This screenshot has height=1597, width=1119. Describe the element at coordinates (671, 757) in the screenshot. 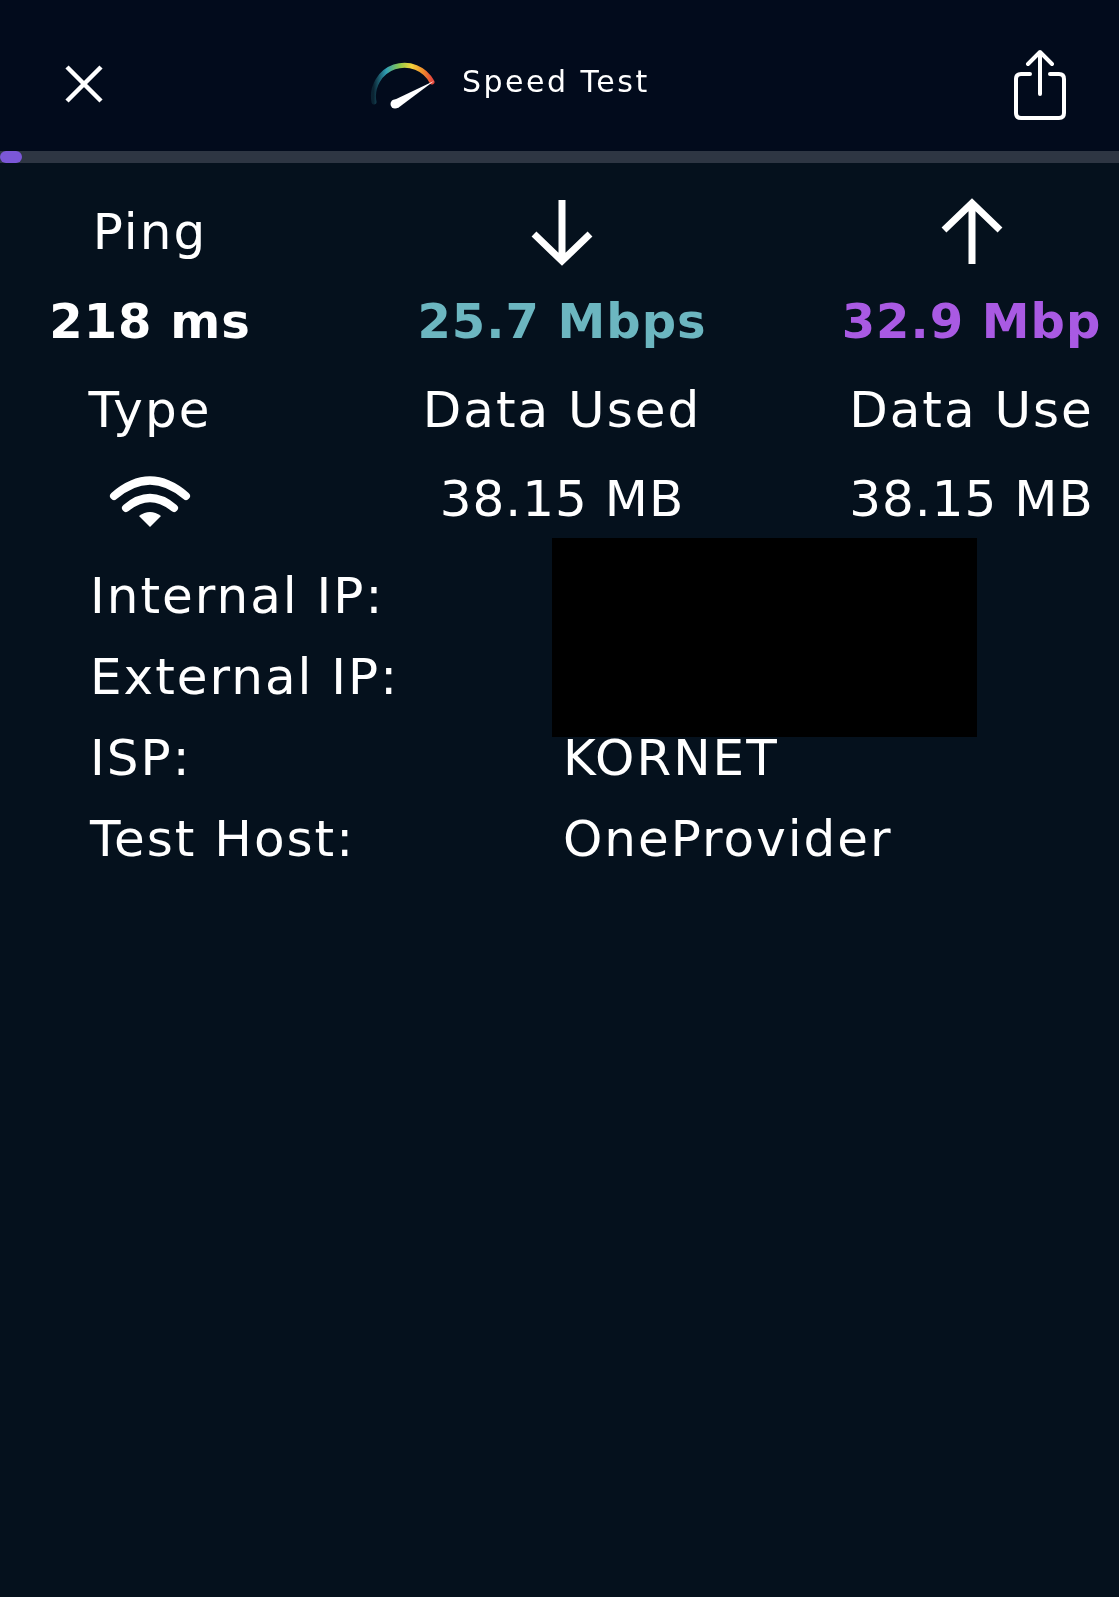

I see `info-value: KORNET` at that location.